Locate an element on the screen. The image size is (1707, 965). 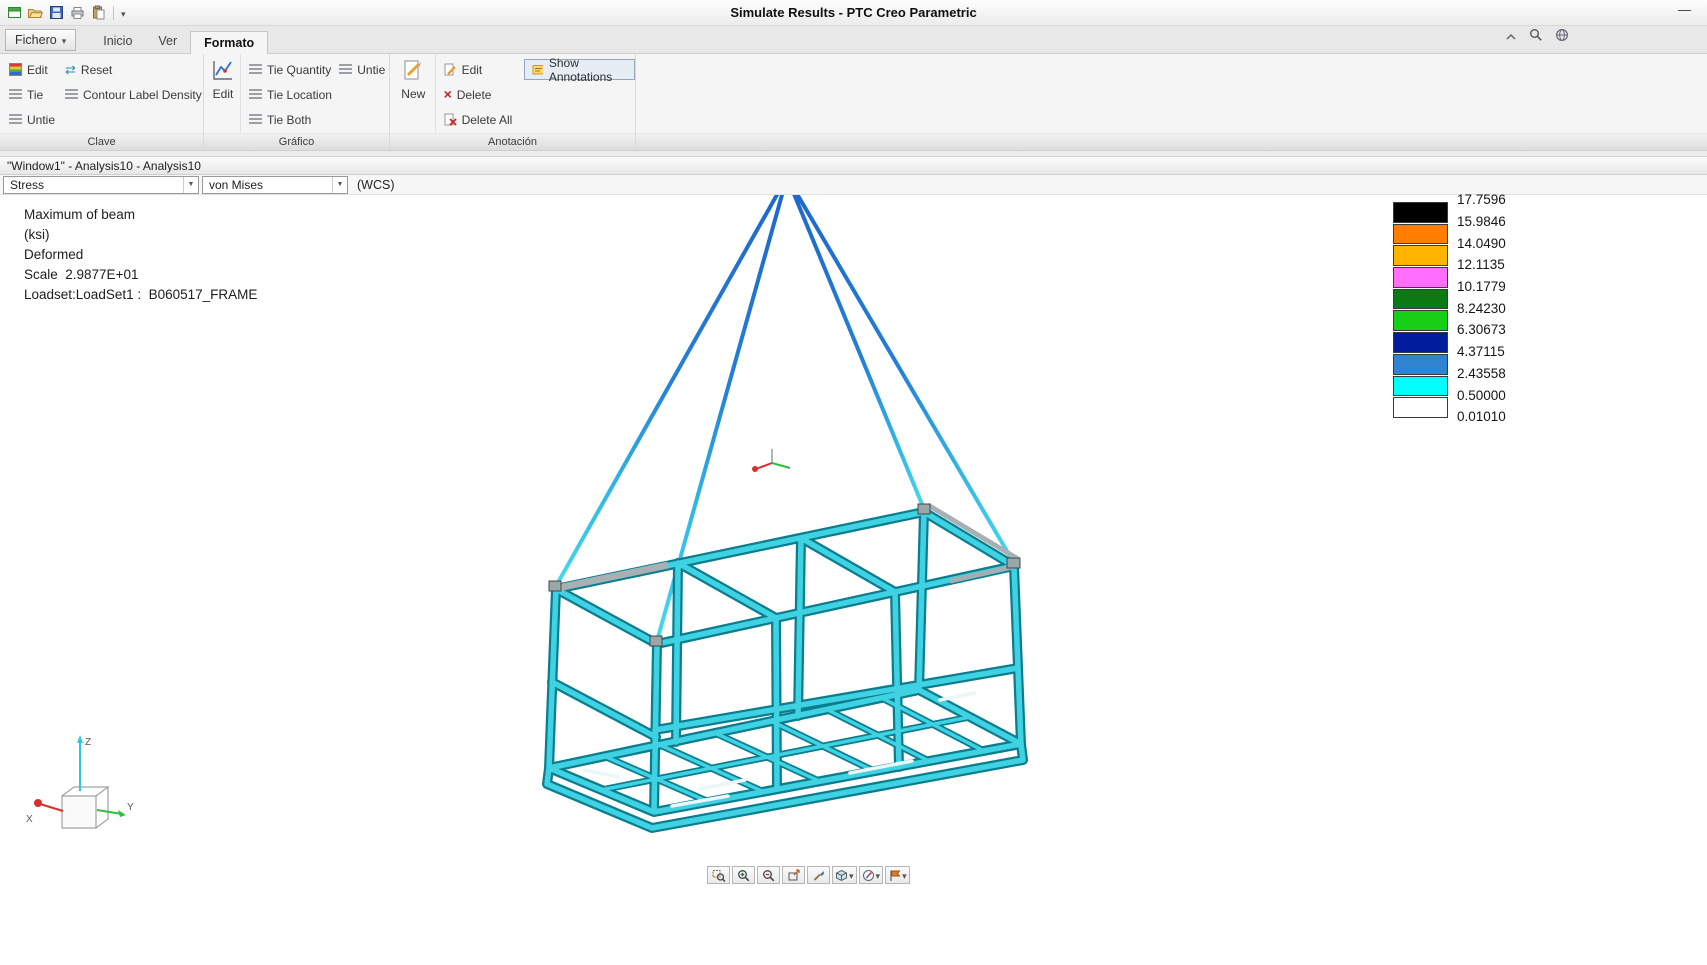
zoom-in-button is located at coordinates (743, 875).